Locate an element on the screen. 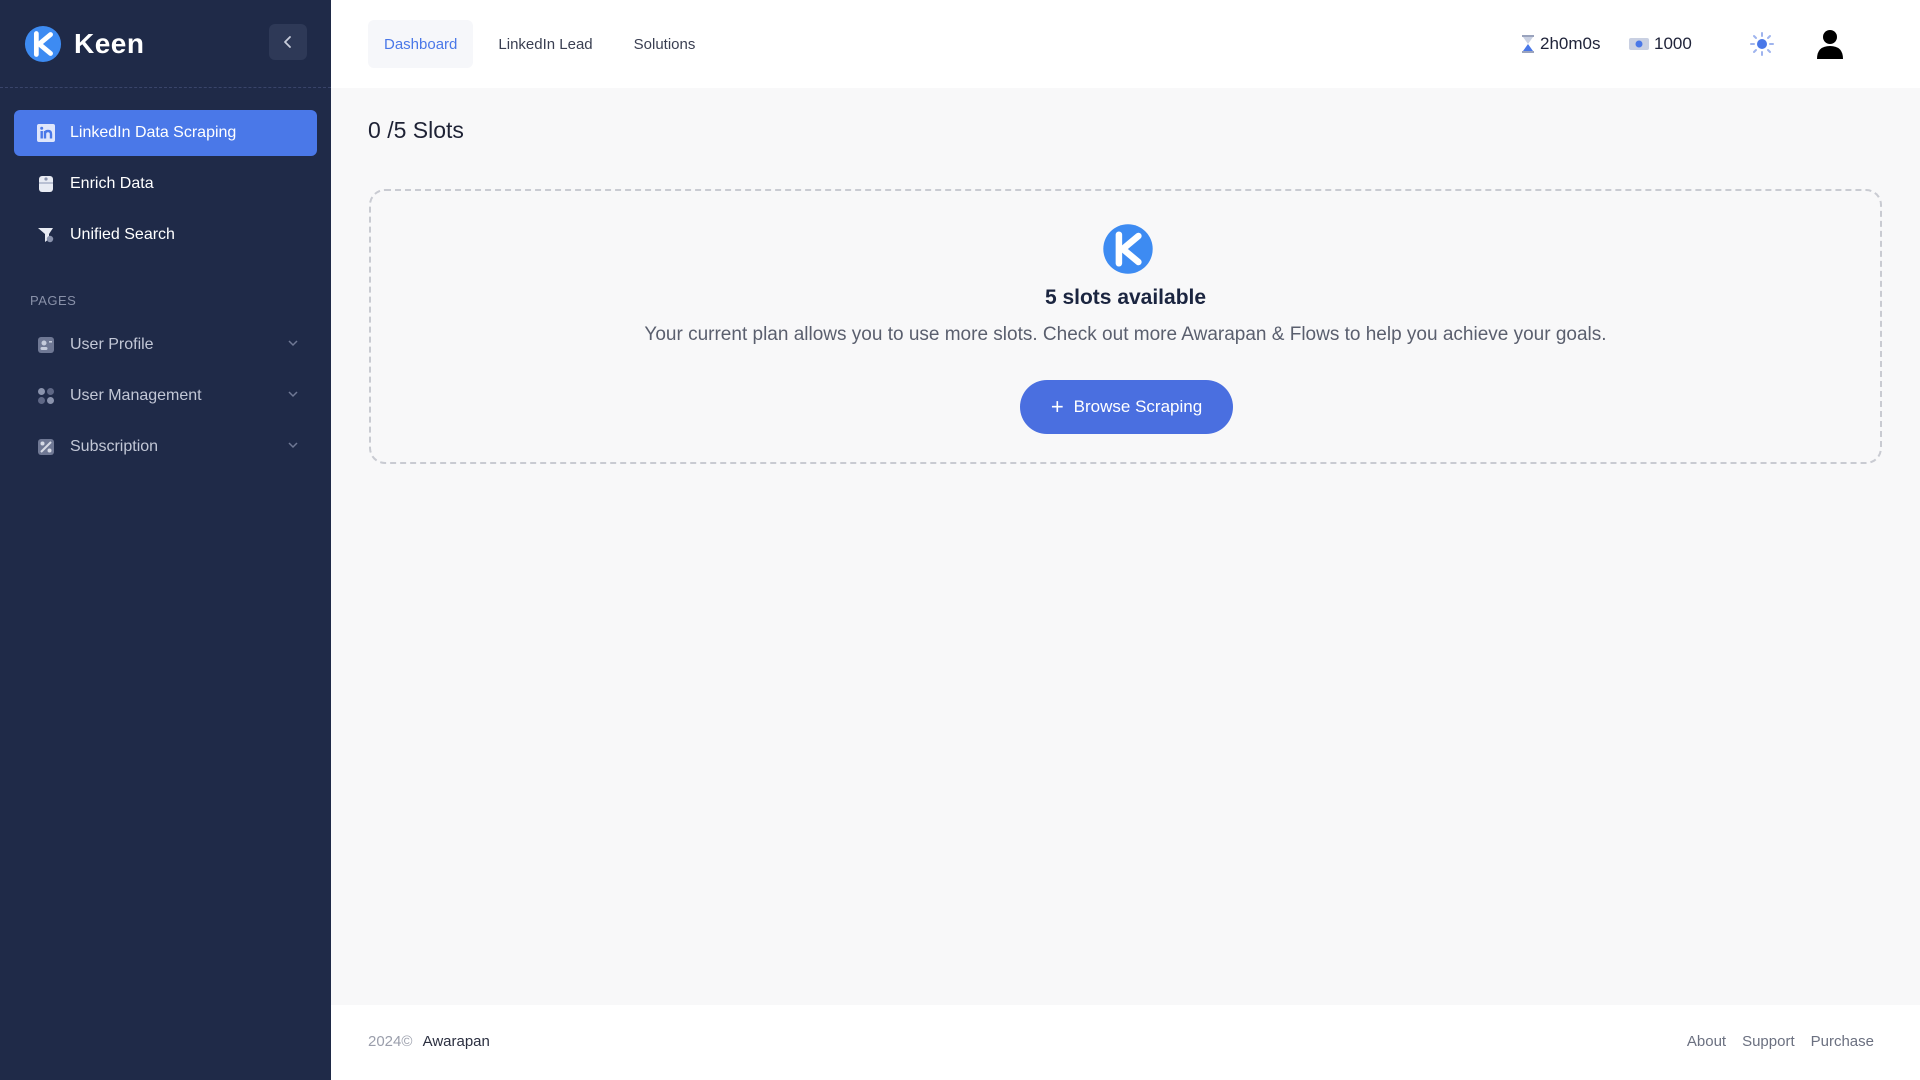 The height and width of the screenshot is (1080, 1920). plus-icon: + is located at coordinates (1057, 406).